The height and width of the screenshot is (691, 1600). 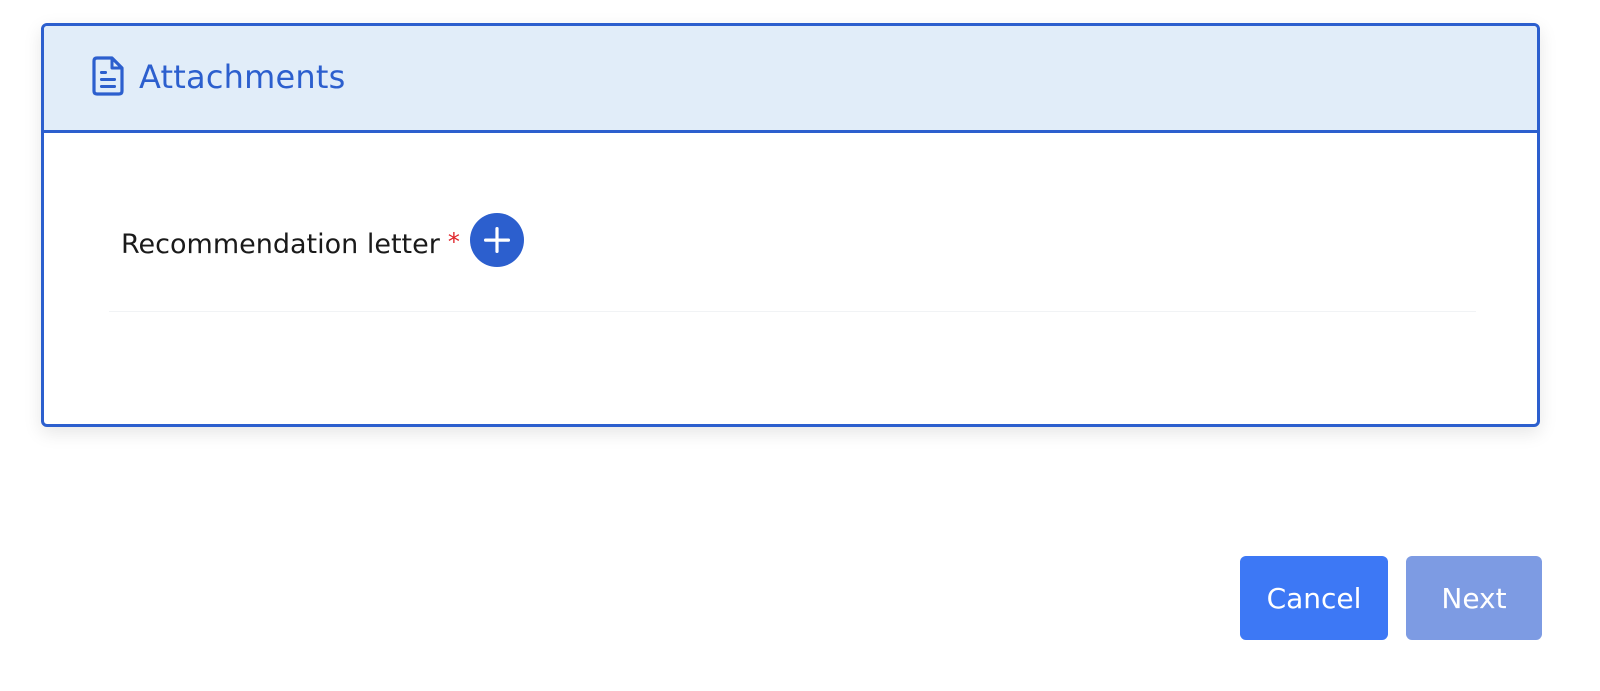 I want to click on card-header: Attachments, so click(x=790, y=79).